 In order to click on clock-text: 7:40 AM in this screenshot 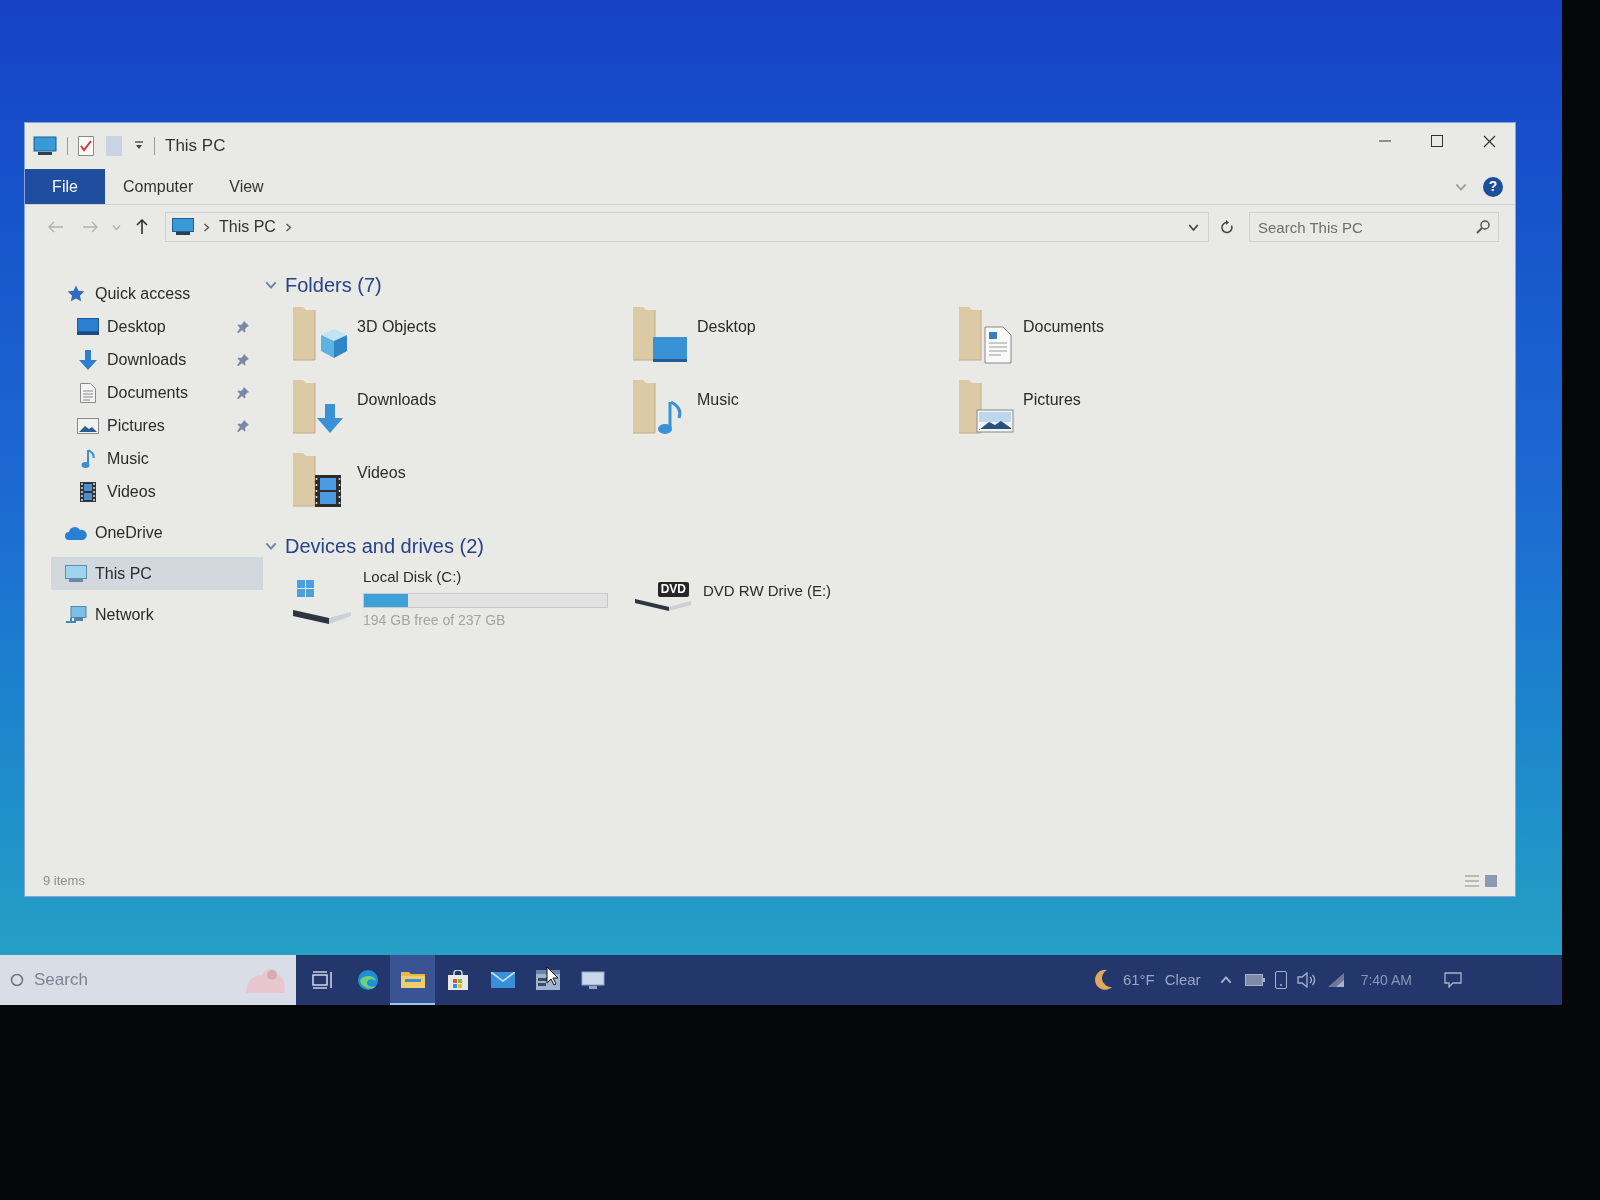, I will do `click(1386, 980)`.